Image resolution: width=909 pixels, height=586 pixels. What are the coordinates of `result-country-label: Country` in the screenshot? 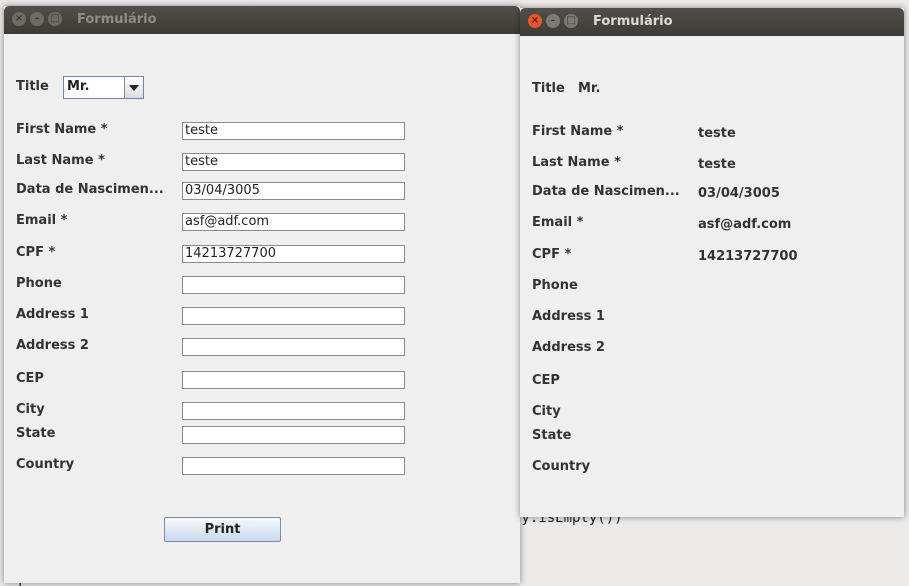 It's located at (561, 466).